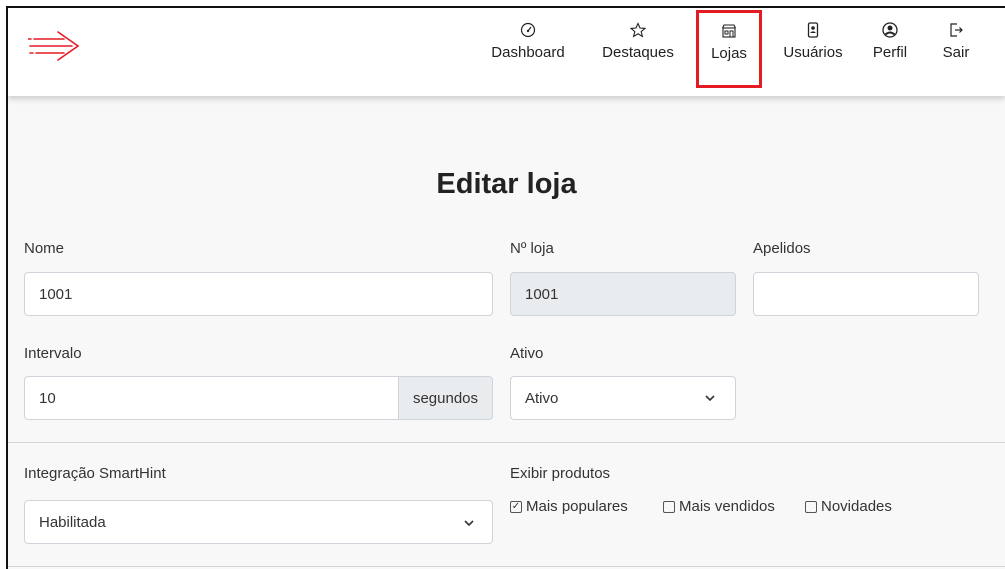  I want to click on checkbox-mais-populares: ✓ Mais populares, so click(569, 506).